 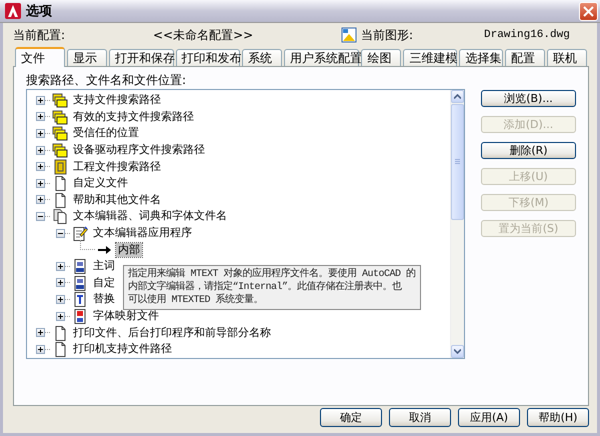 What do you see at coordinates (481, 57) in the screenshot?
I see `tab: 选择集` at bounding box center [481, 57].